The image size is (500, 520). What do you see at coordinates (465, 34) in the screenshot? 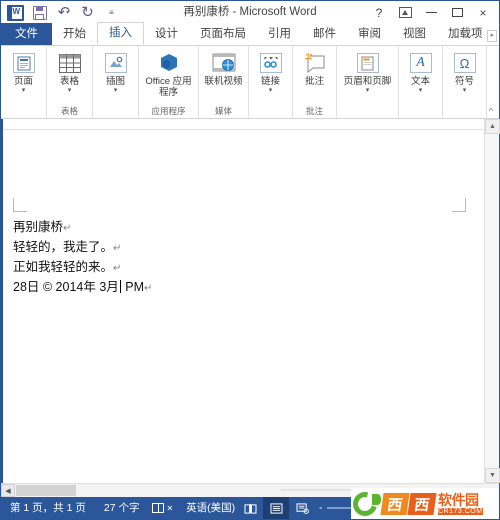
I see `tab-addins: 加载项` at bounding box center [465, 34].